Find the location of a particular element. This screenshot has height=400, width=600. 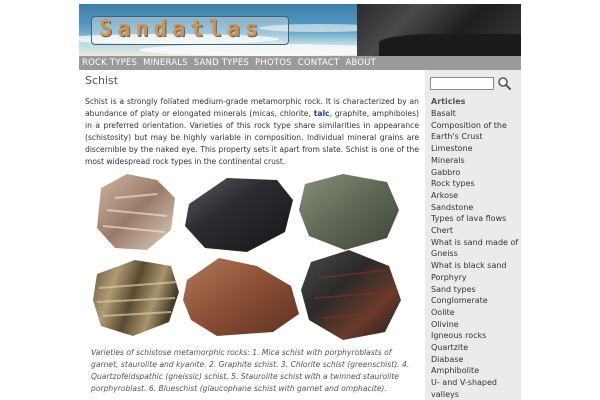

article-link: Rock types is located at coordinates (453, 183).